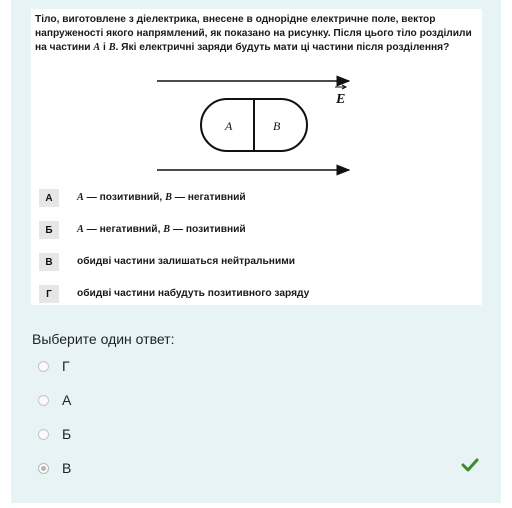 The width and height of the screenshot is (512, 508). Describe the element at coordinates (54, 400) in the screenshot. I see `answer-option-a: А` at that location.